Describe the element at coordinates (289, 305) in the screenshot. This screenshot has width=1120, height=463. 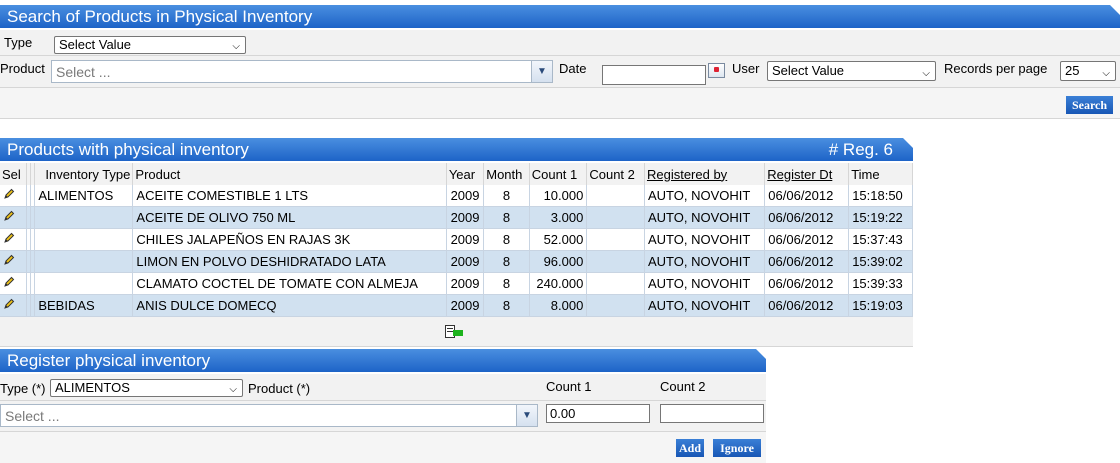
I see `row-product: ANIS DULCE DOMECQ` at that location.